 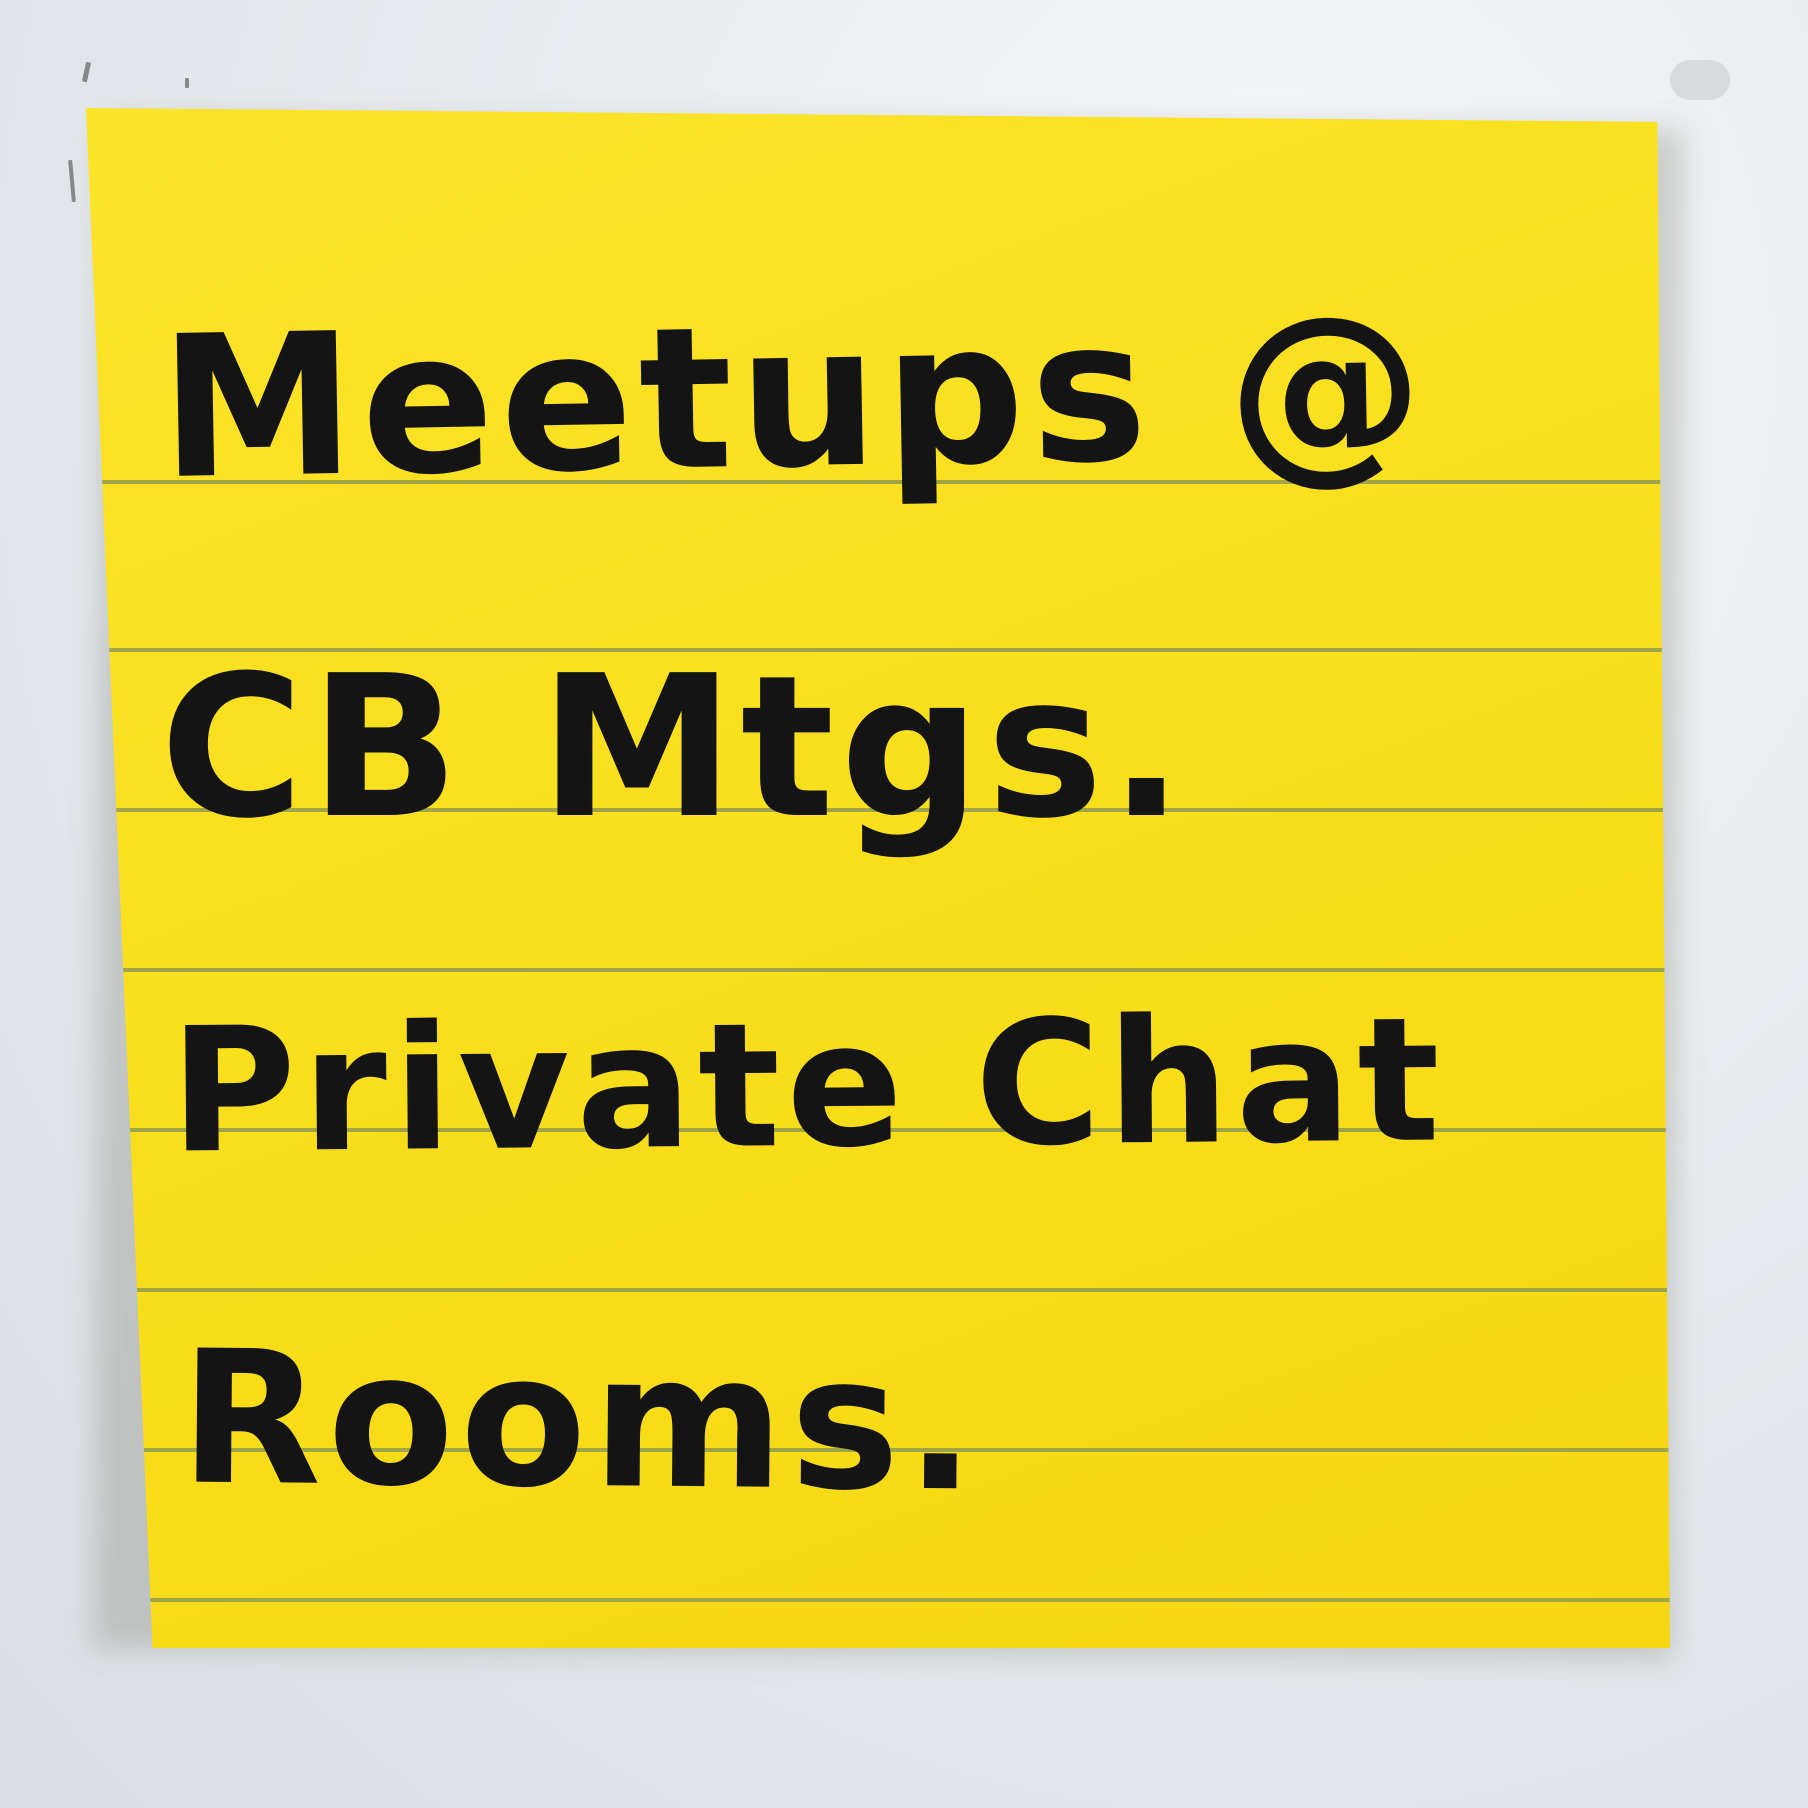 I want to click on handwritten-line: Rooms., so click(x=581, y=1422).